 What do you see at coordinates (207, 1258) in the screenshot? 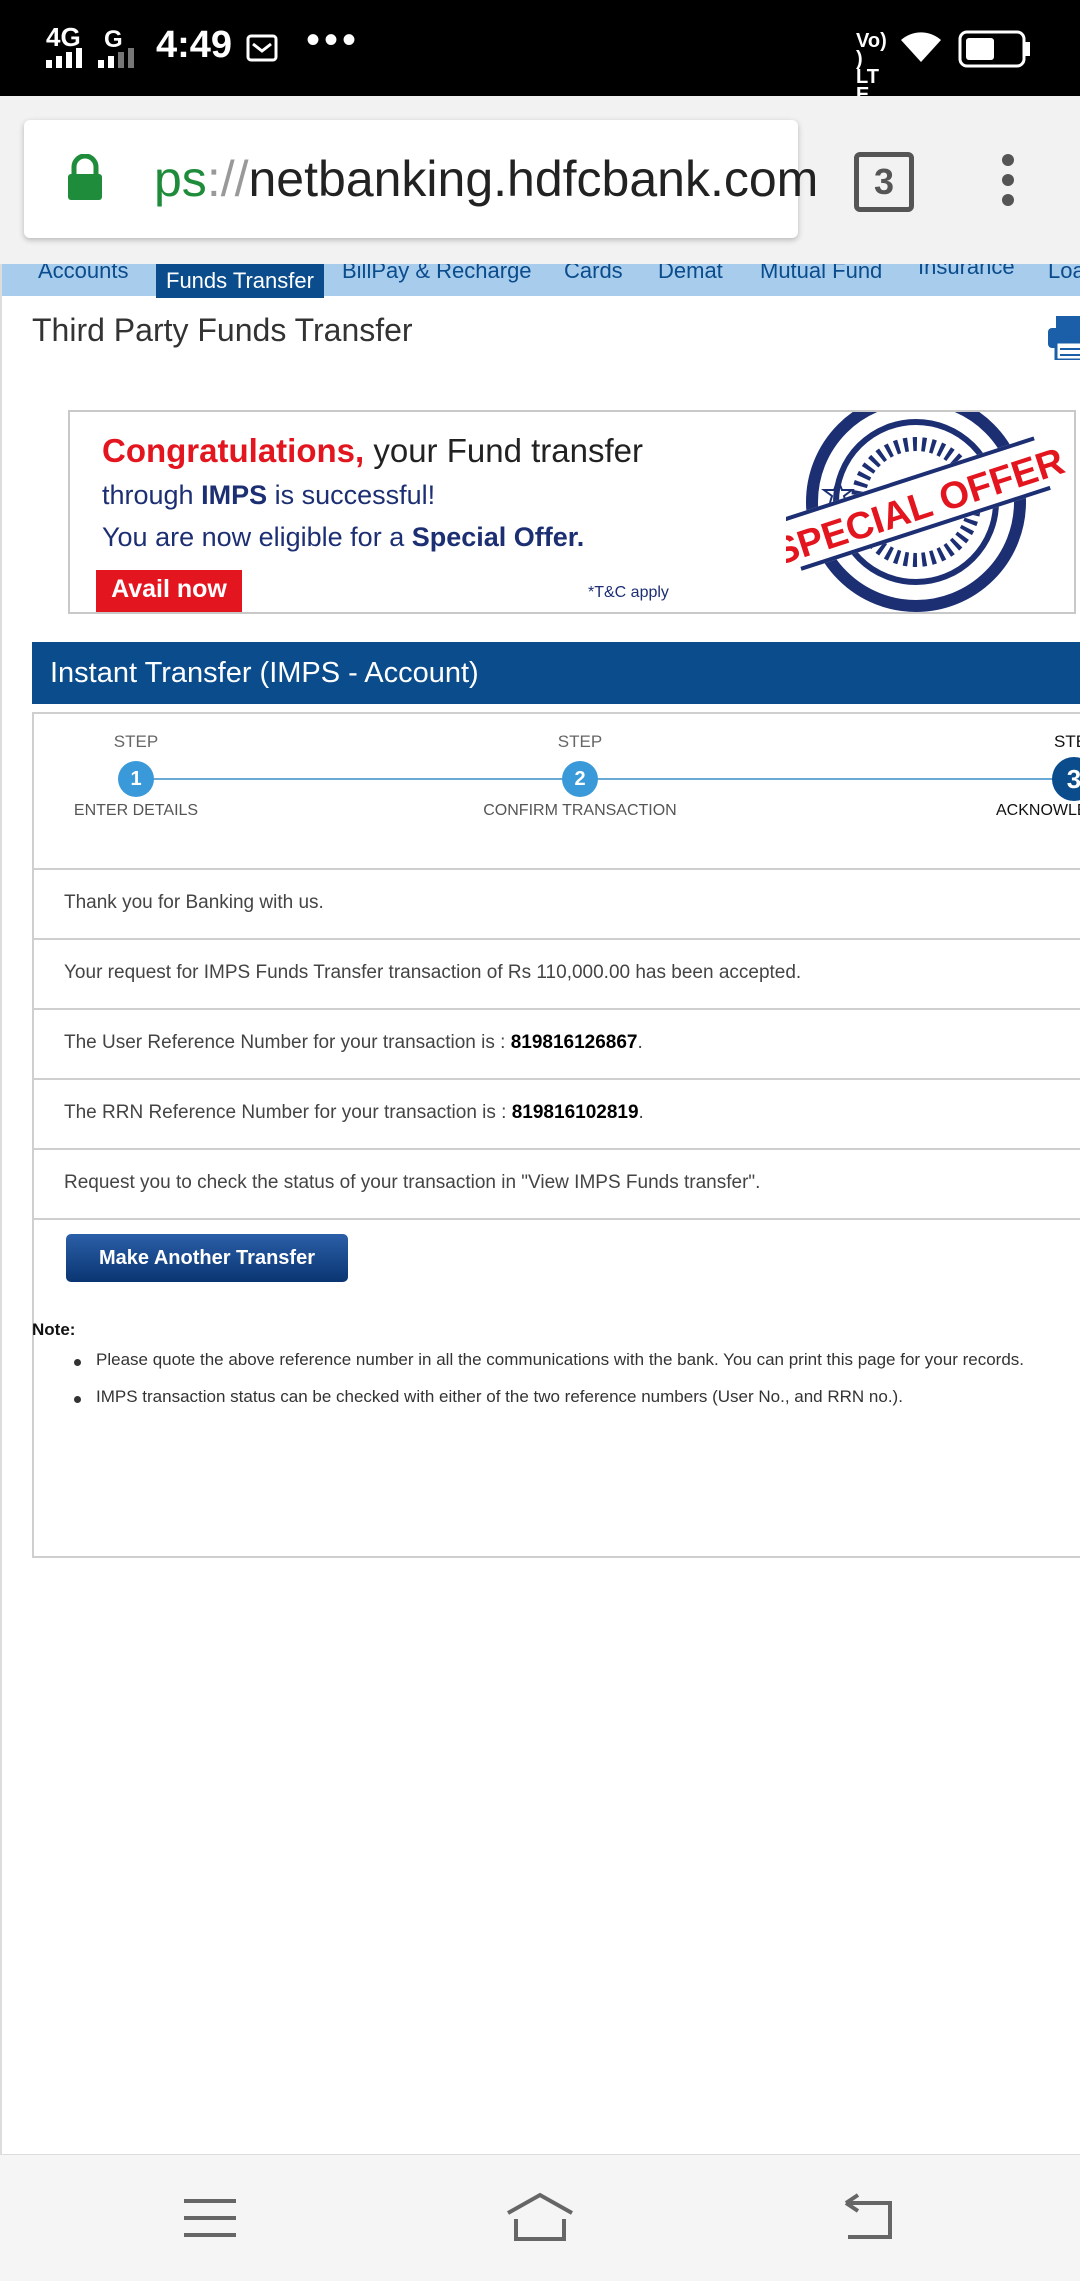
I see `make-another-transfer-button: Make Another Transfer` at bounding box center [207, 1258].